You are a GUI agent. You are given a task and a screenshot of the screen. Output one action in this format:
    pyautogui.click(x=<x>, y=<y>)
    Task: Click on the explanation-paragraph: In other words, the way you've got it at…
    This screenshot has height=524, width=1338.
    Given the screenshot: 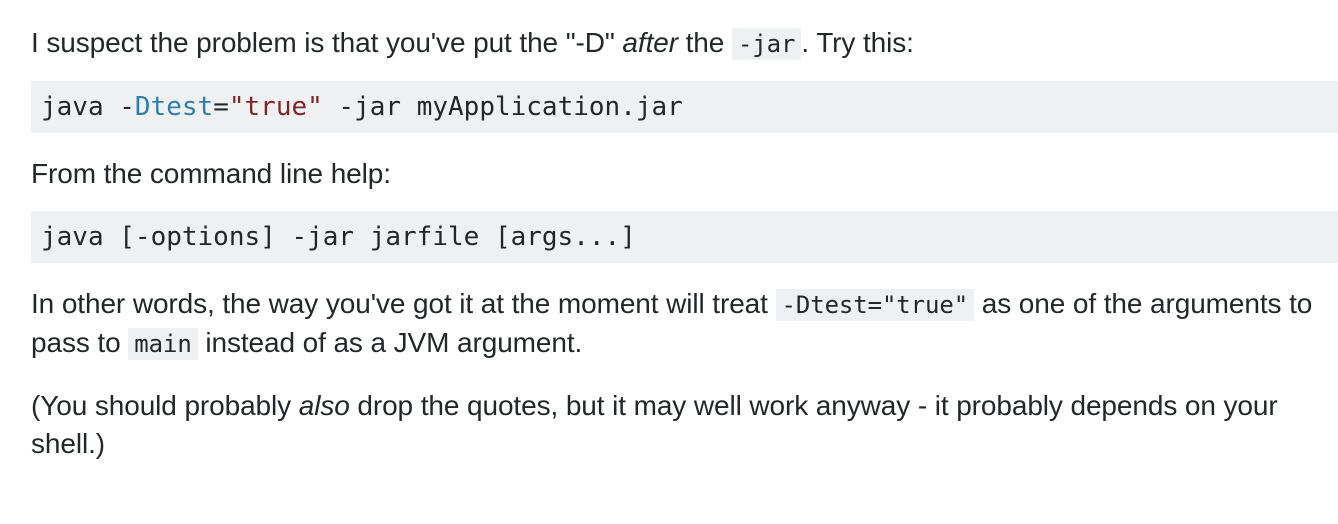 What is the action you would take?
    pyautogui.click(x=684, y=324)
    